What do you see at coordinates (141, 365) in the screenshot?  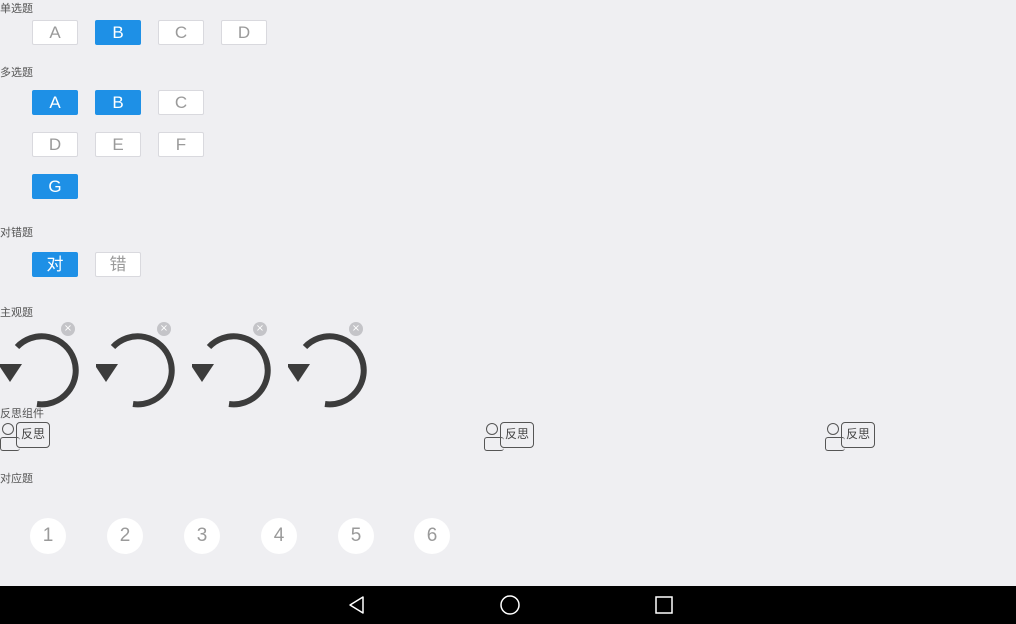 I see `subjective-item-2: ×` at bounding box center [141, 365].